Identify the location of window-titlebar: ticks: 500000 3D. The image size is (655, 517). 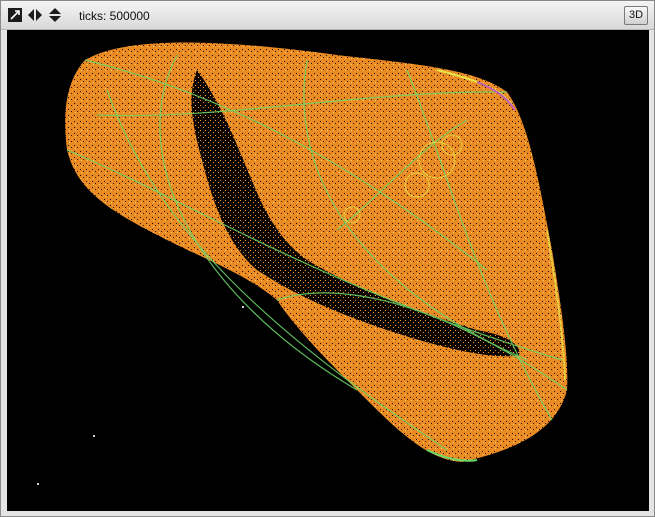
(327, 15).